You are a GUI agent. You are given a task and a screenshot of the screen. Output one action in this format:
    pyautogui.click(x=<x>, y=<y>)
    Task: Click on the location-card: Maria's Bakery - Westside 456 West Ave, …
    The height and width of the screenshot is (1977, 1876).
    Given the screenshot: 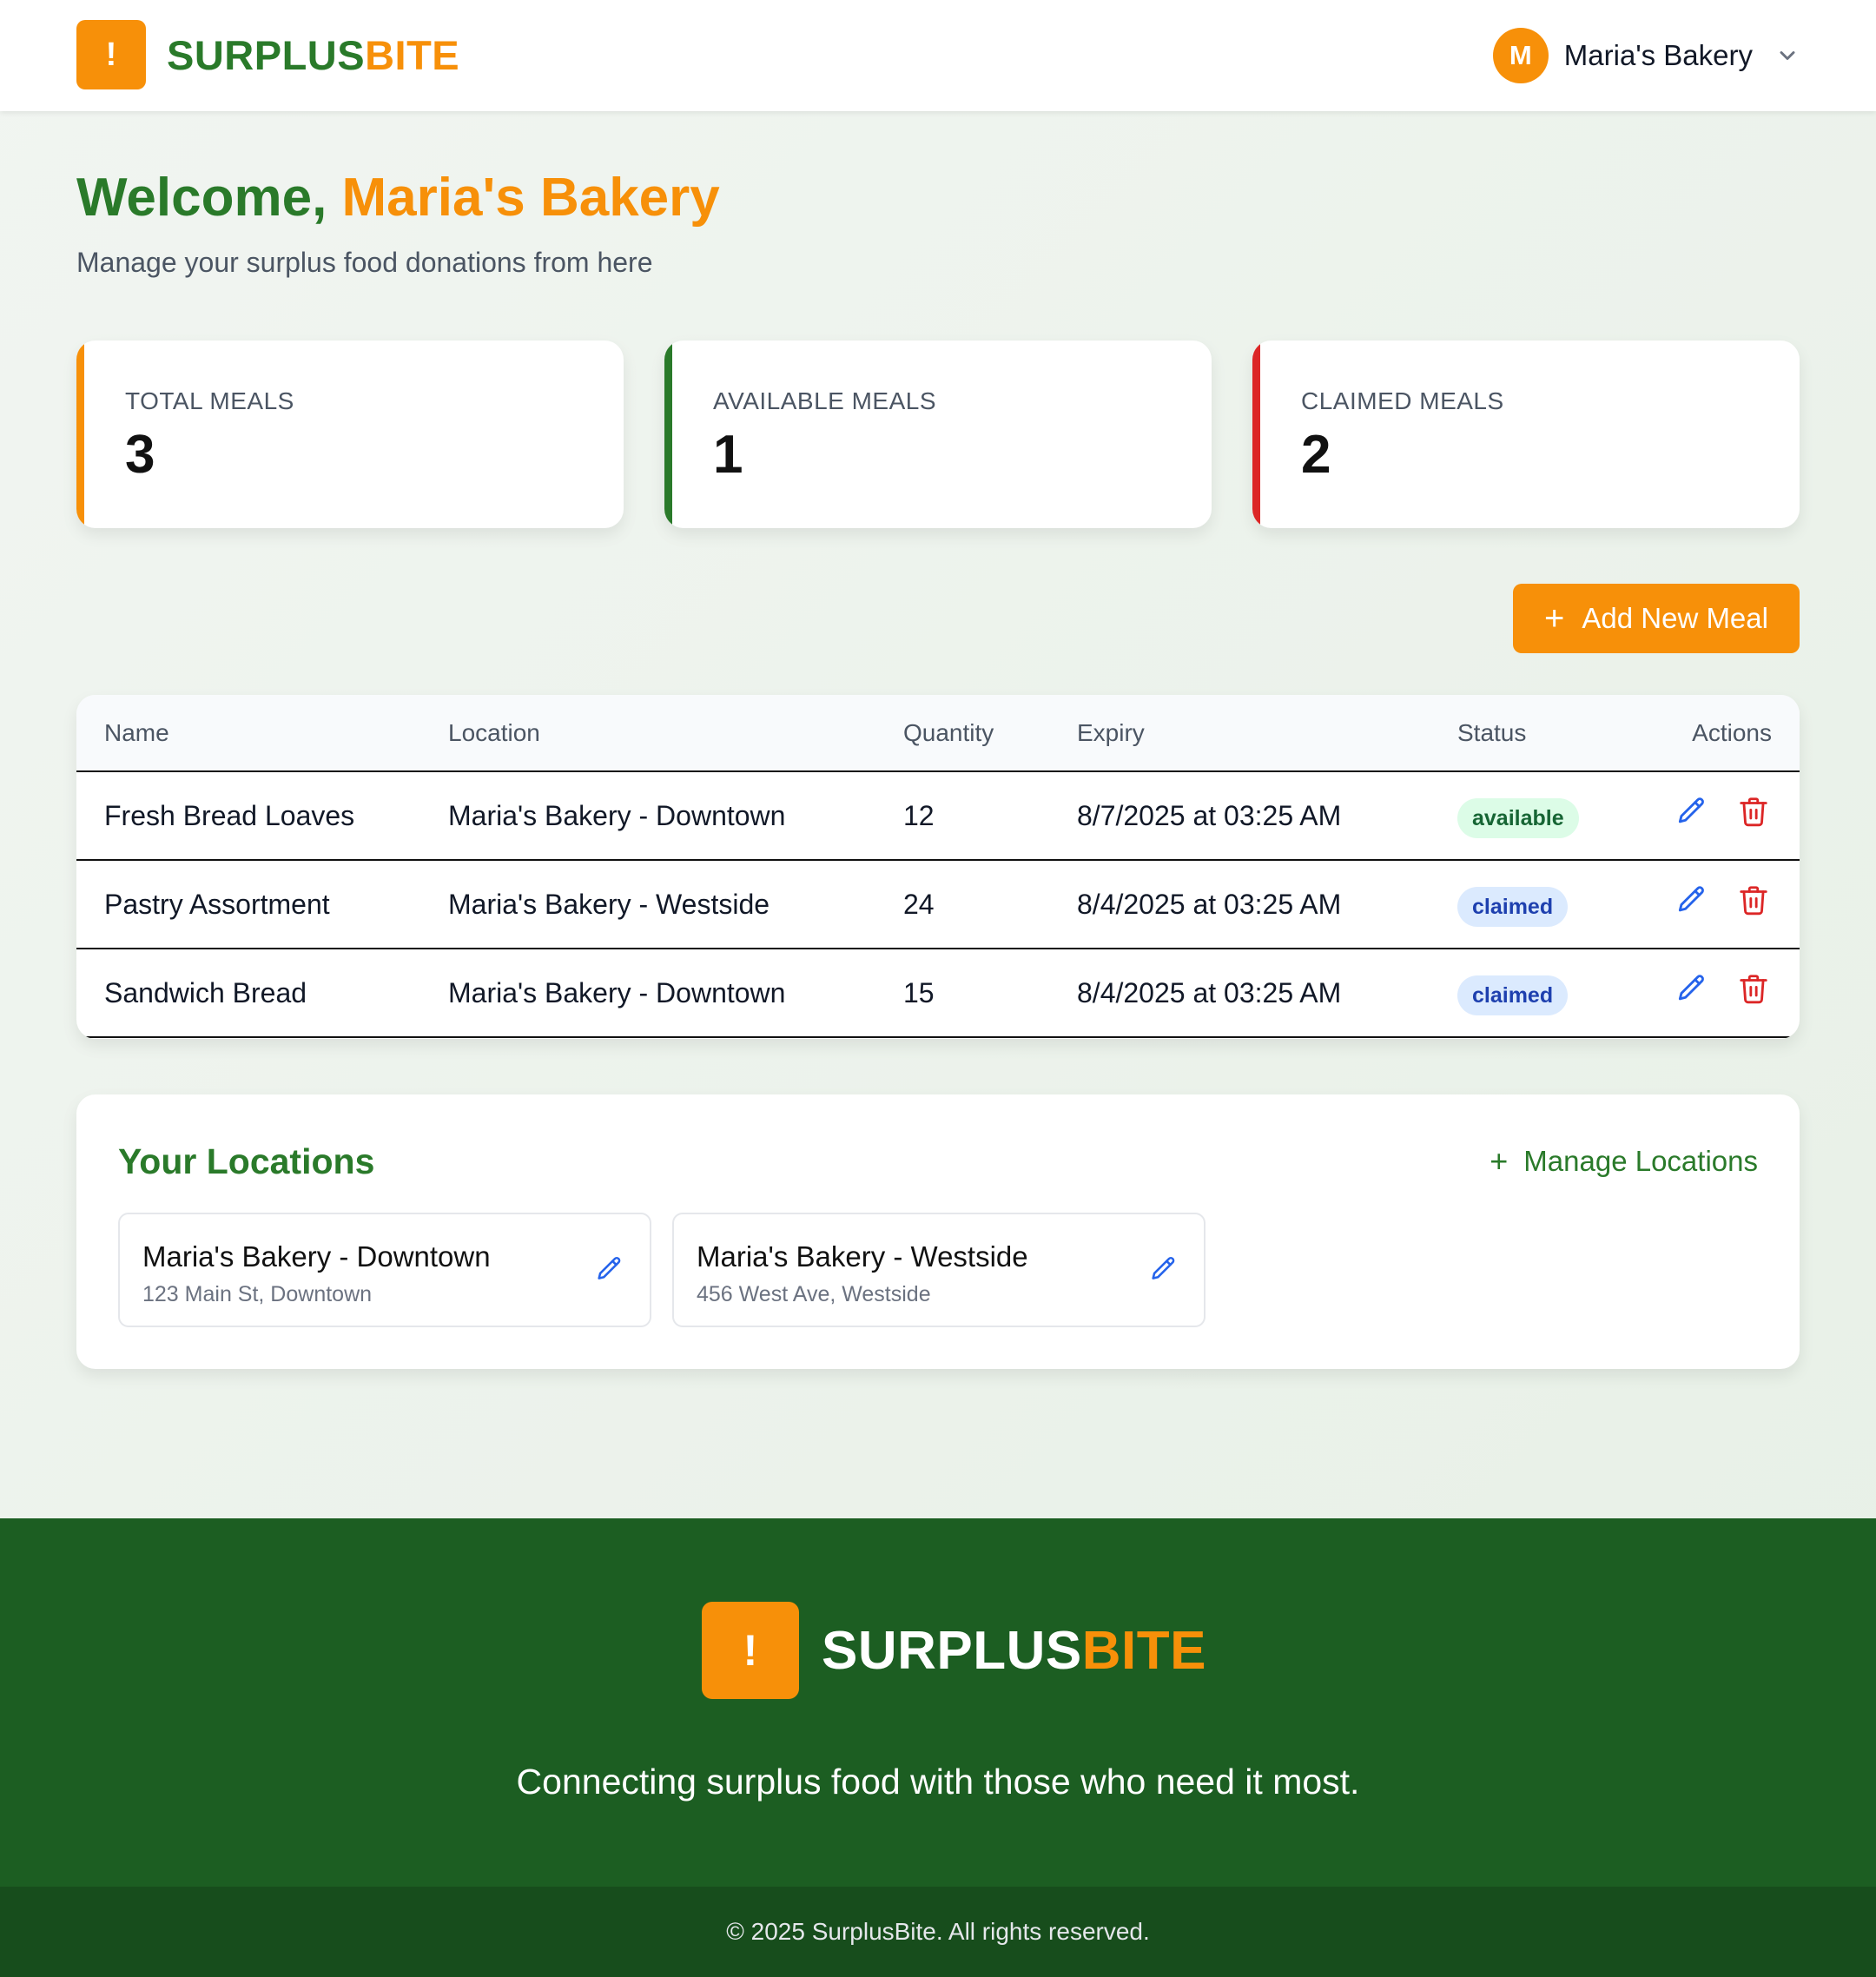 What is the action you would take?
    pyautogui.click(x=939, y=1270)
    